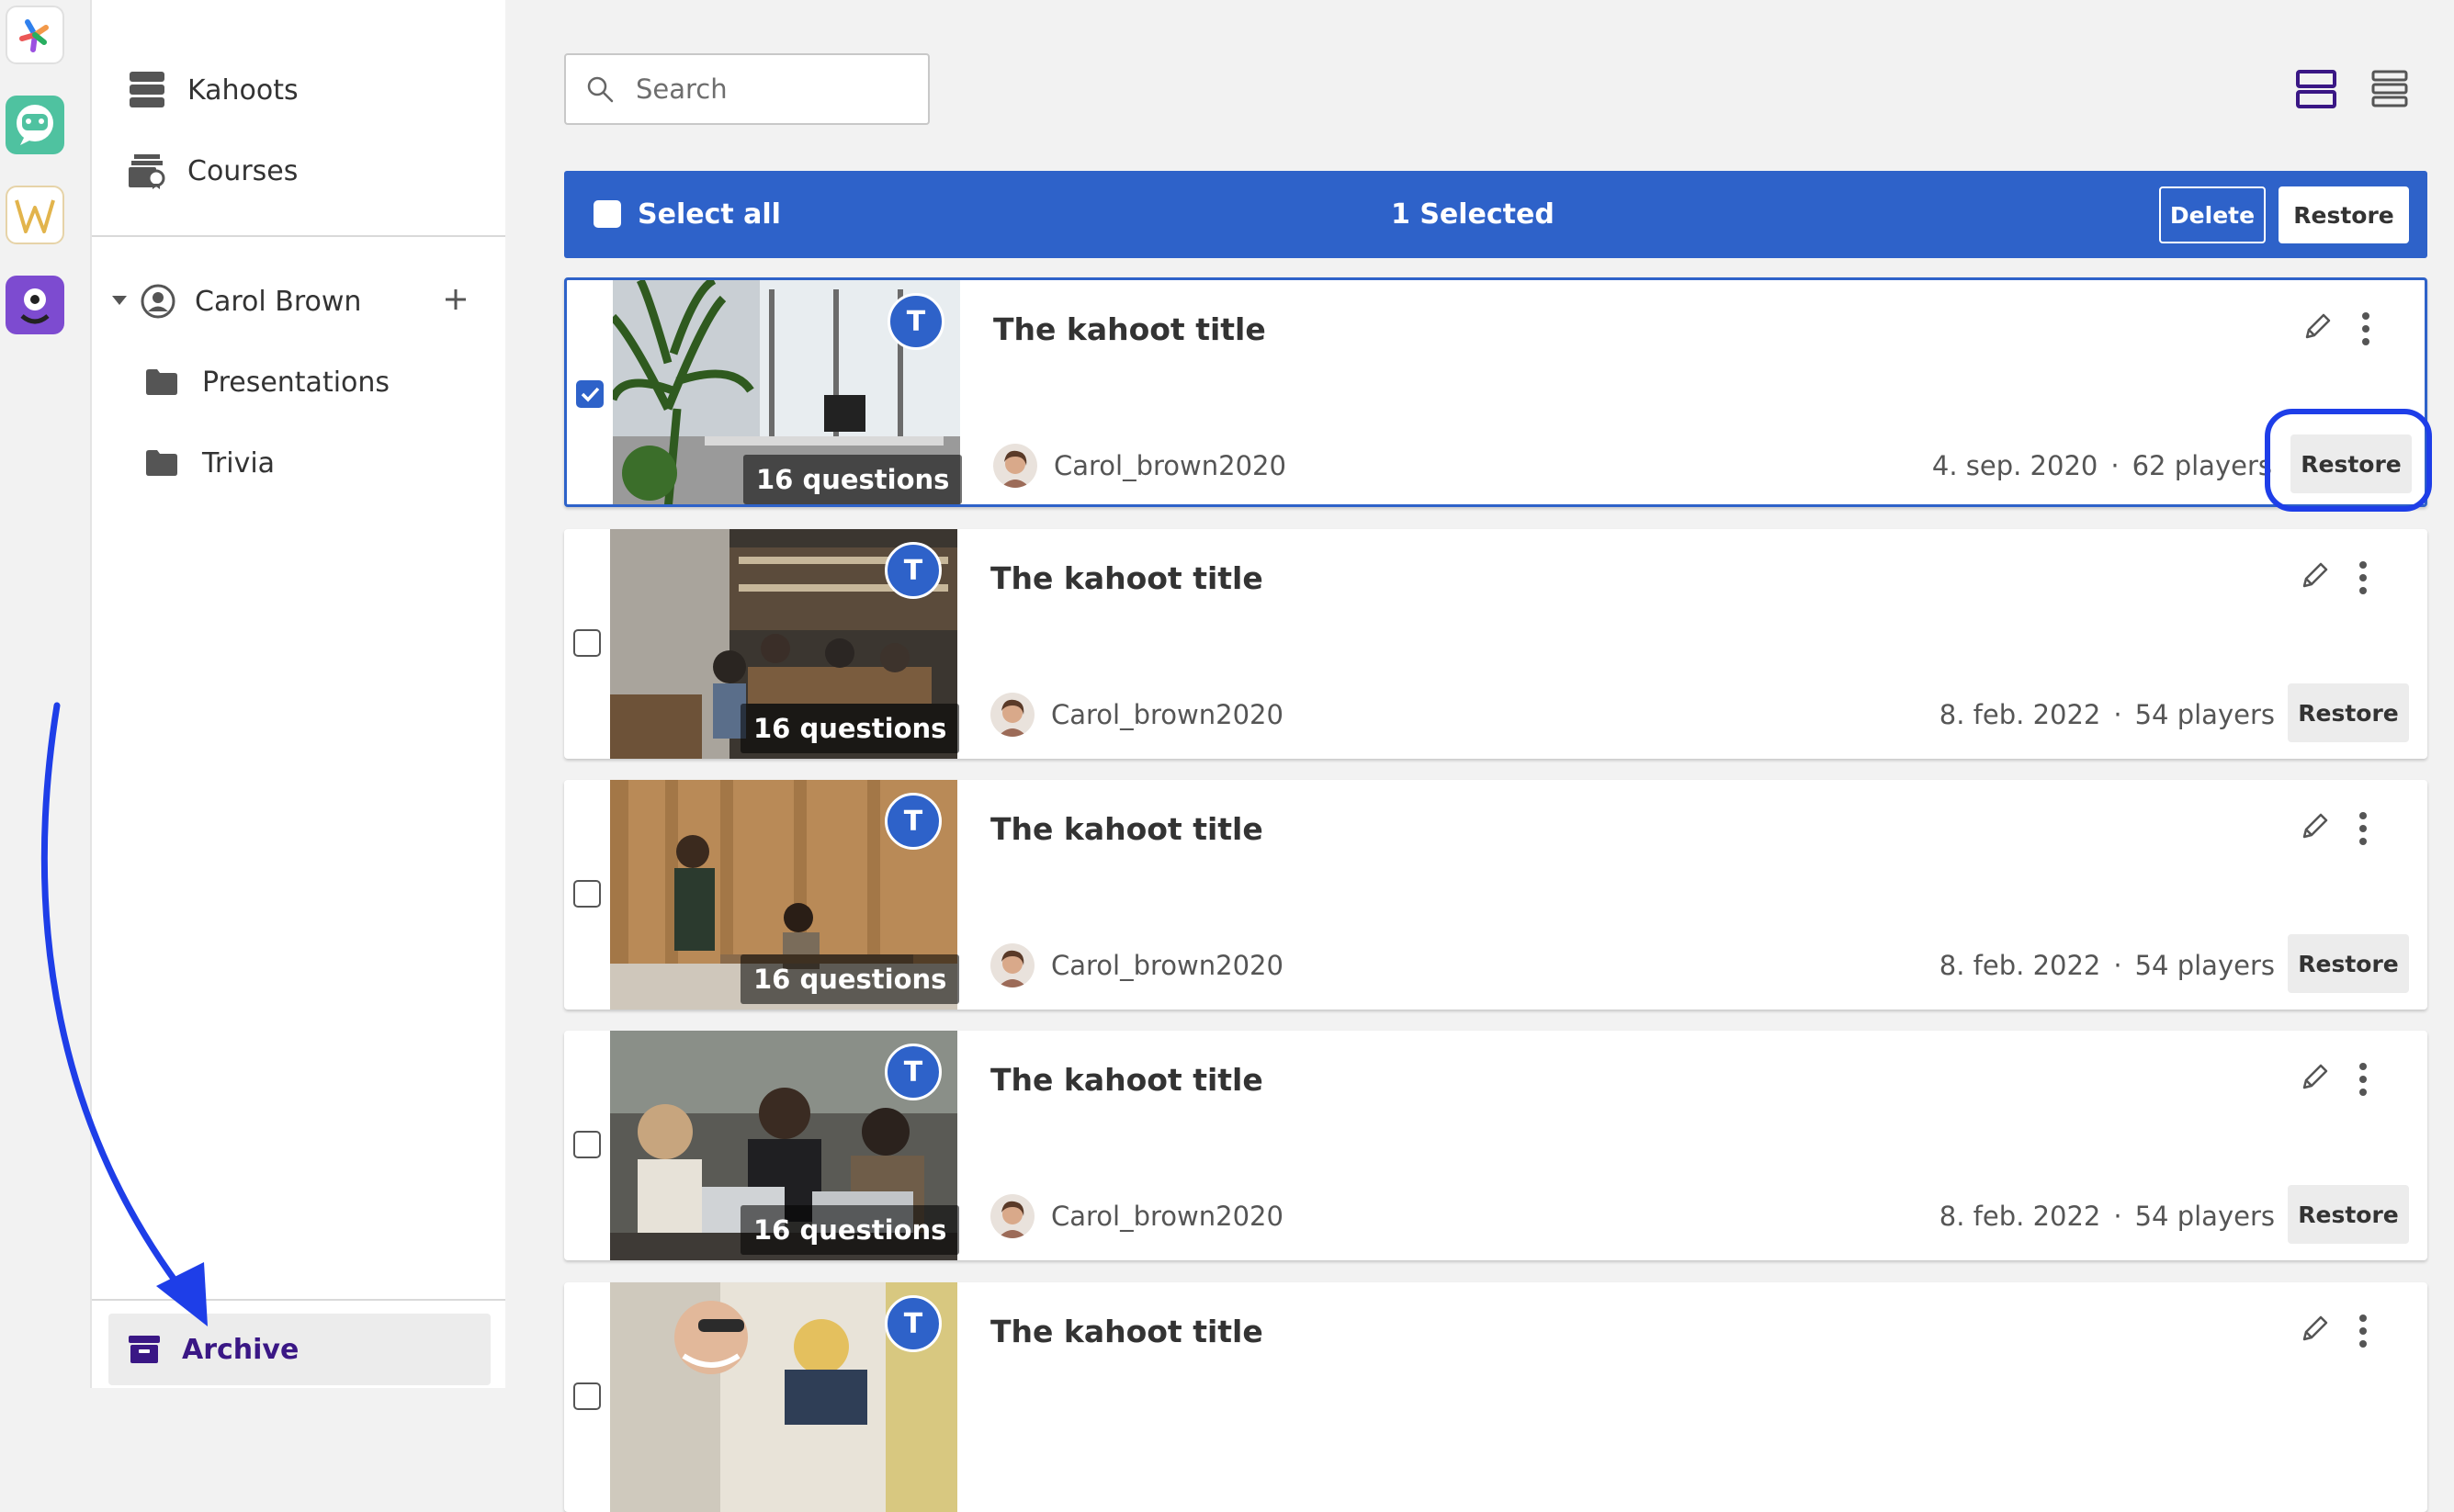 This screenshot has width=2454, height=1512. Describe the element at coordinates (773, 89) in the screenshot. I see `search-input` at that location.